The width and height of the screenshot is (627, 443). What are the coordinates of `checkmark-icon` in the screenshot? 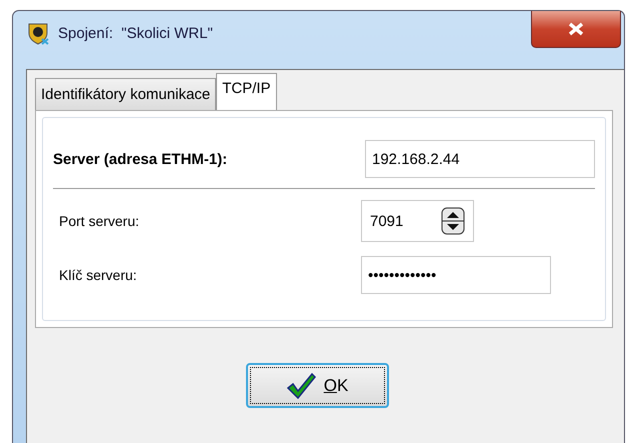 It's located at (301, 386).